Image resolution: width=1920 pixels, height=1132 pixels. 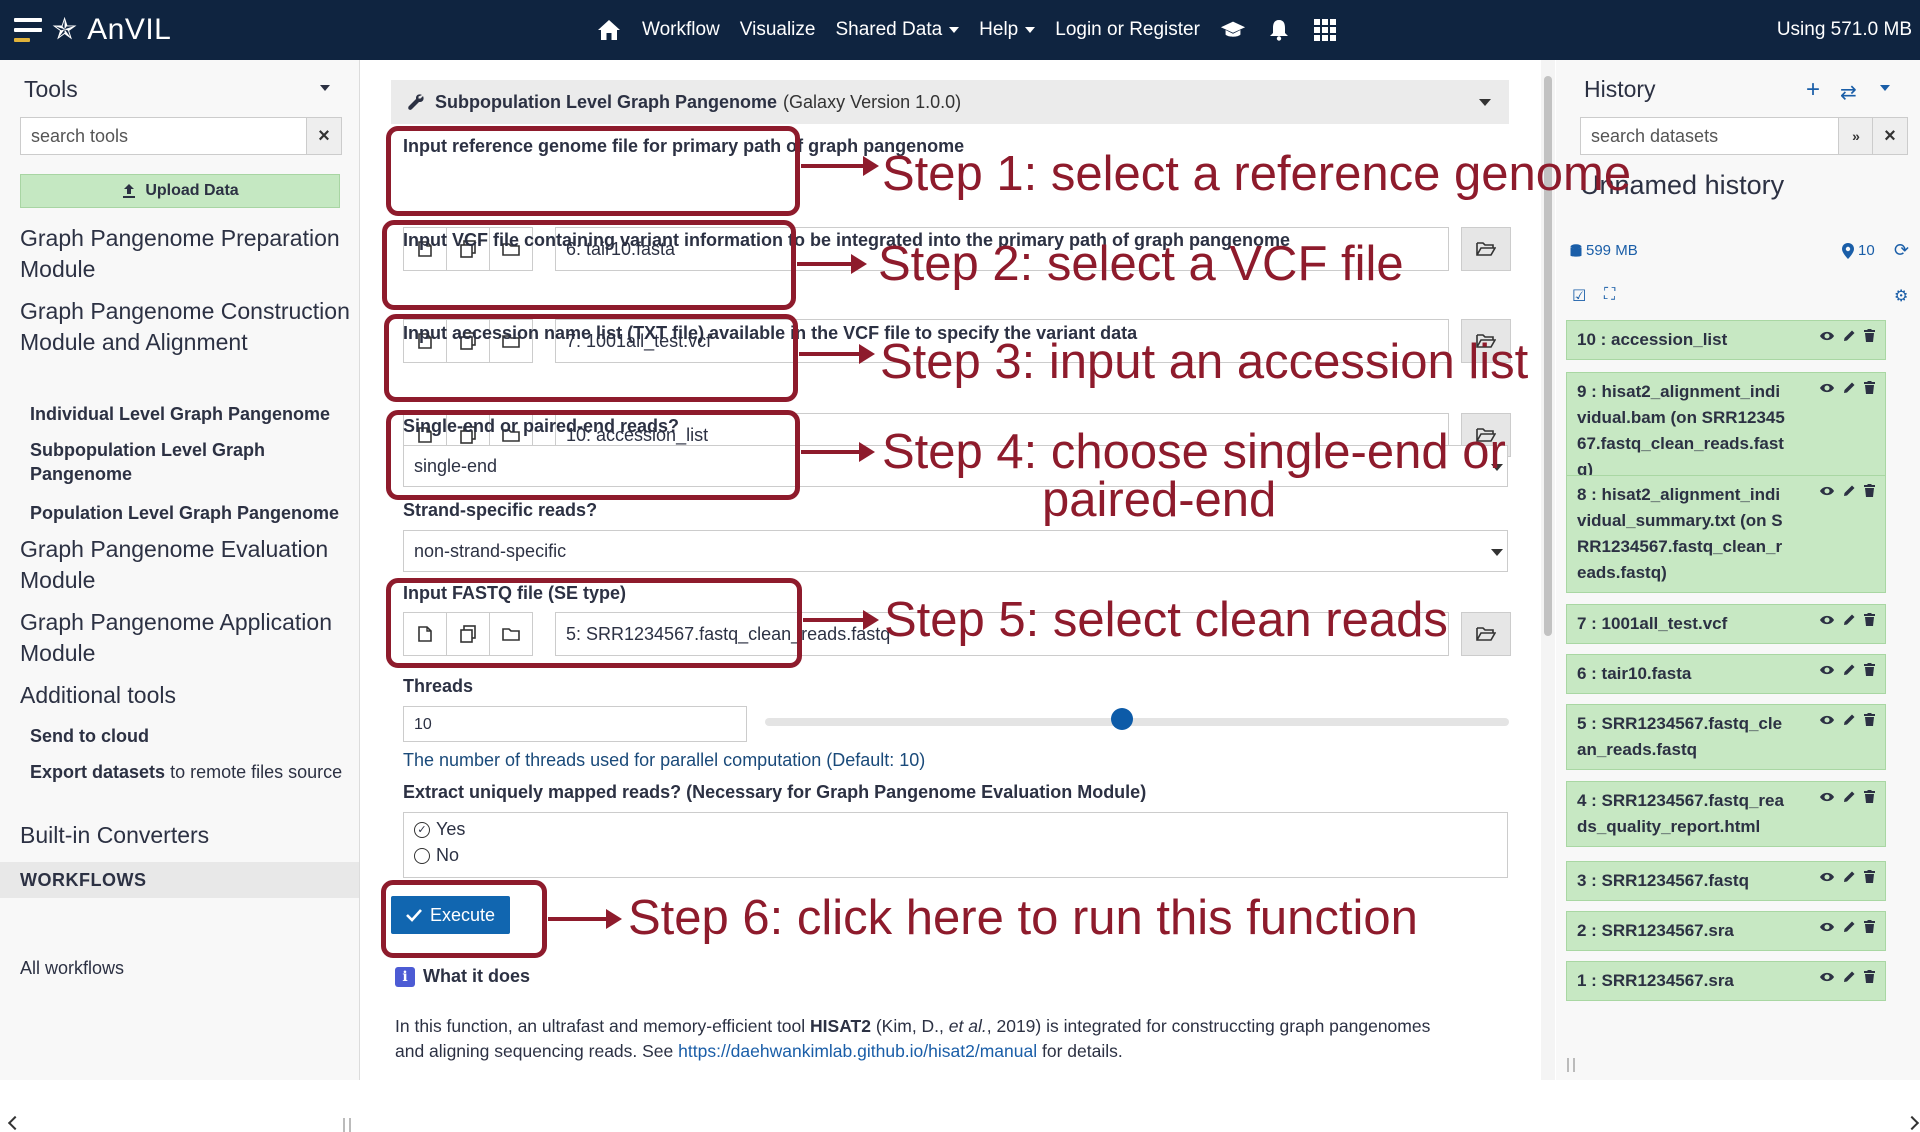 I want to click on nav-login-register: Login or Register, so click(x=1127, y=30).